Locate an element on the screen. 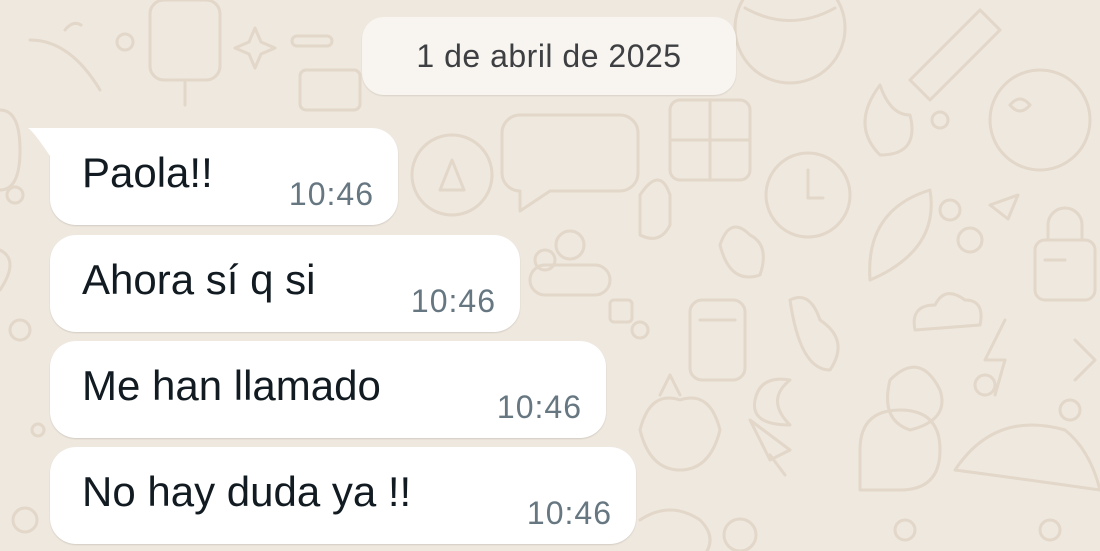  message-bubble: Me han llamado 10:46 is located at coordinates (328, 389).